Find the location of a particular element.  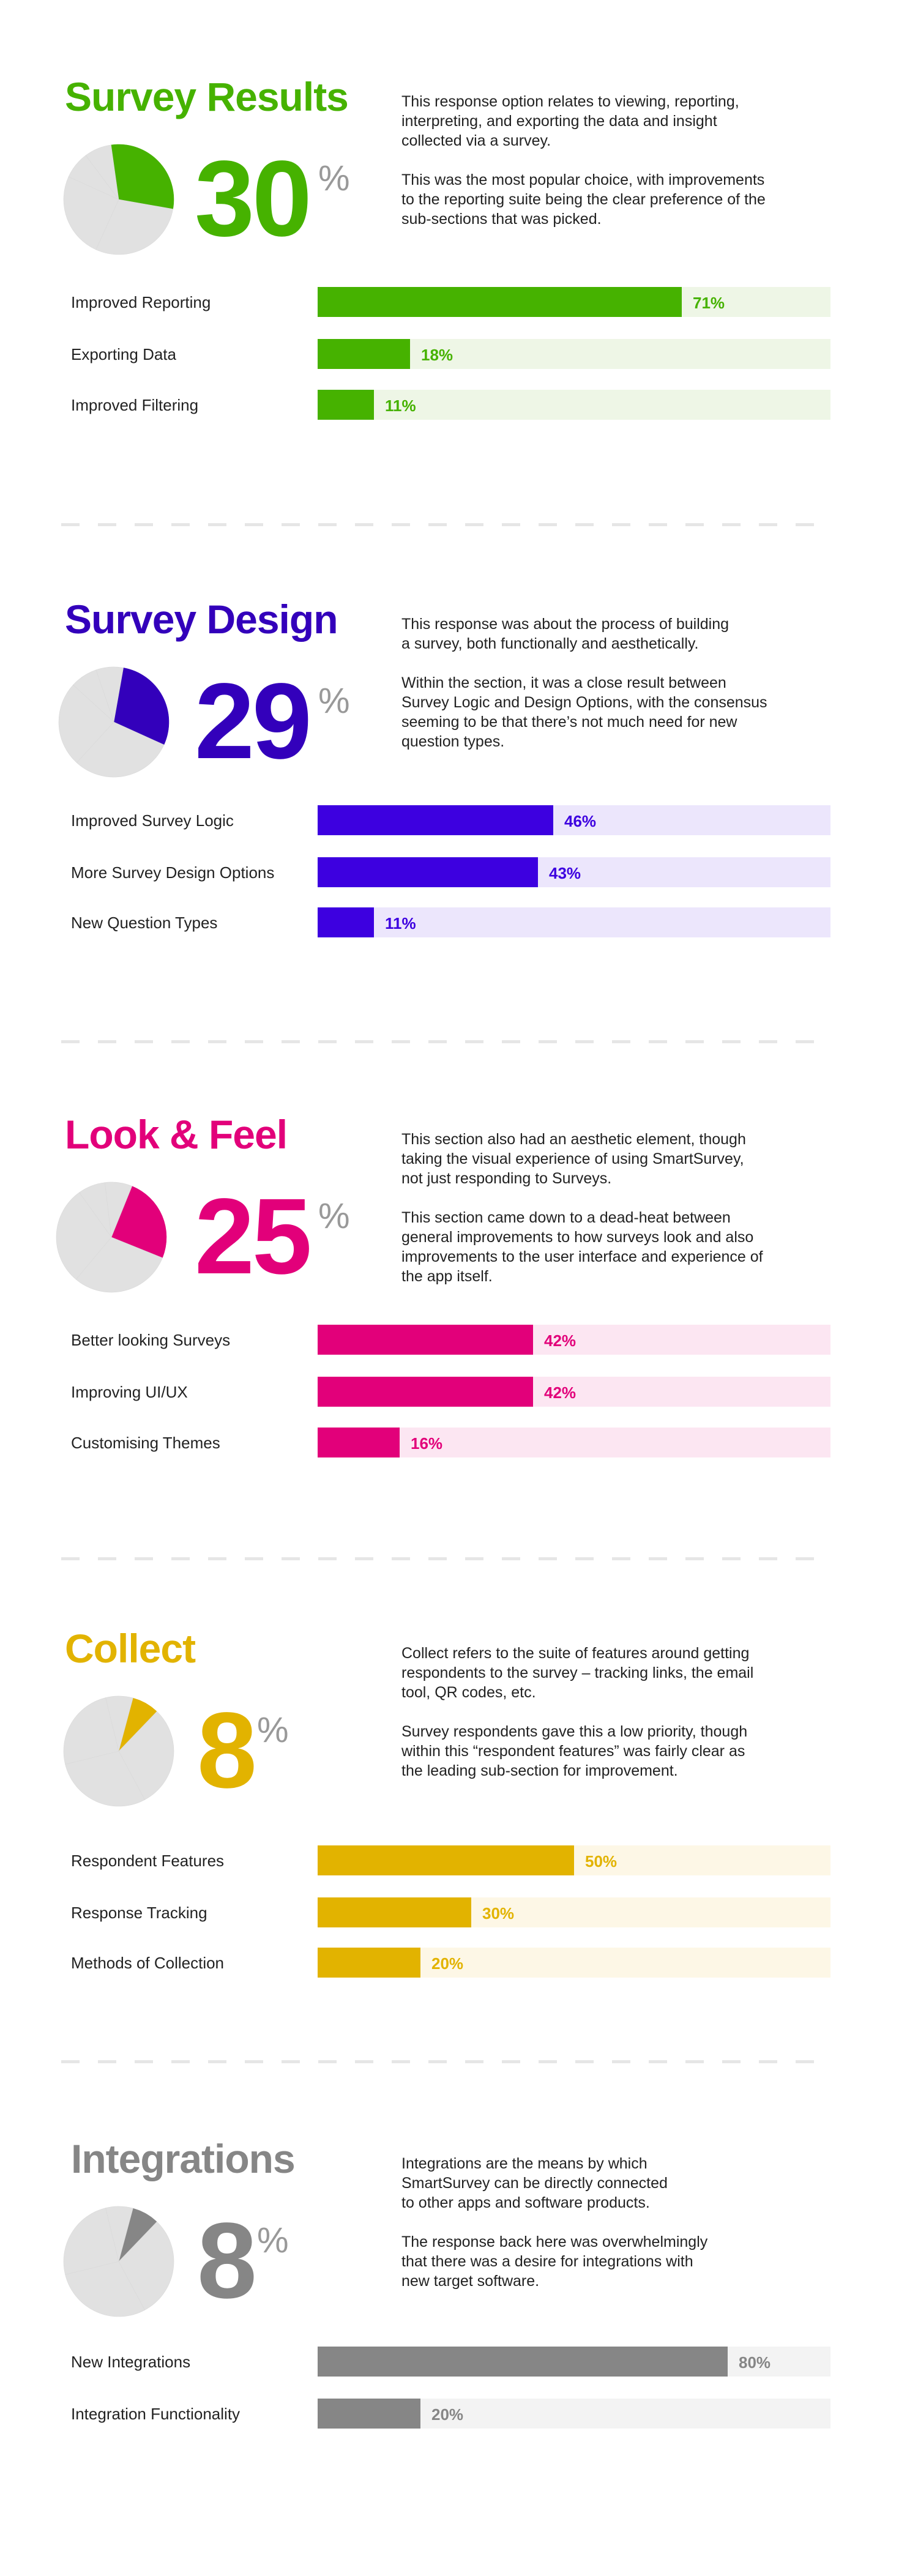

bar-label: Improved Filtering is located at coordinates (135, 405).